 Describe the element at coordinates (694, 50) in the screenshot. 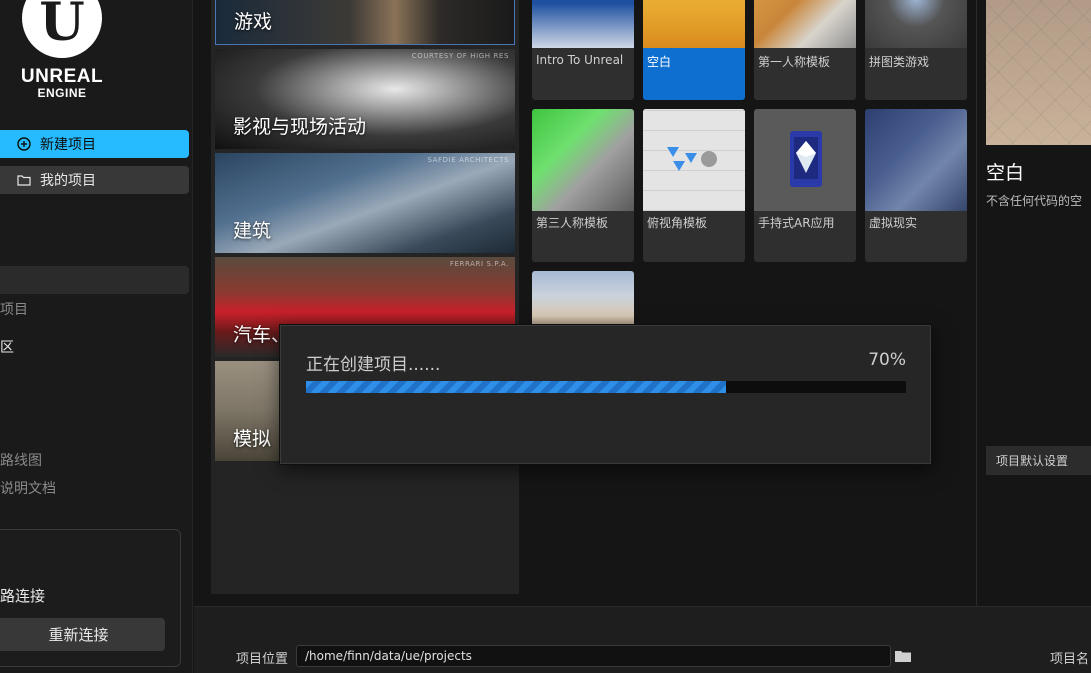

I see `template-tile-blank: 空白` at that location.